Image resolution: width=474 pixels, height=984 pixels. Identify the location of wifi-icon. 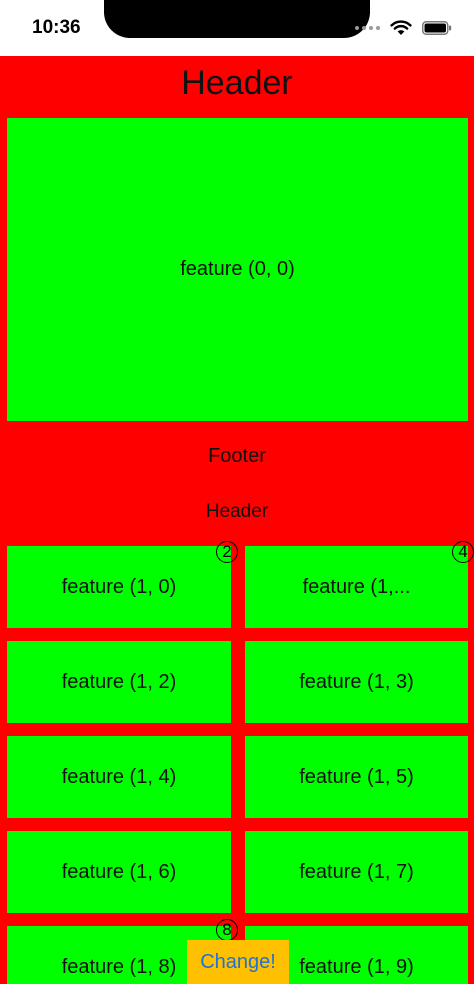
(401, 27).